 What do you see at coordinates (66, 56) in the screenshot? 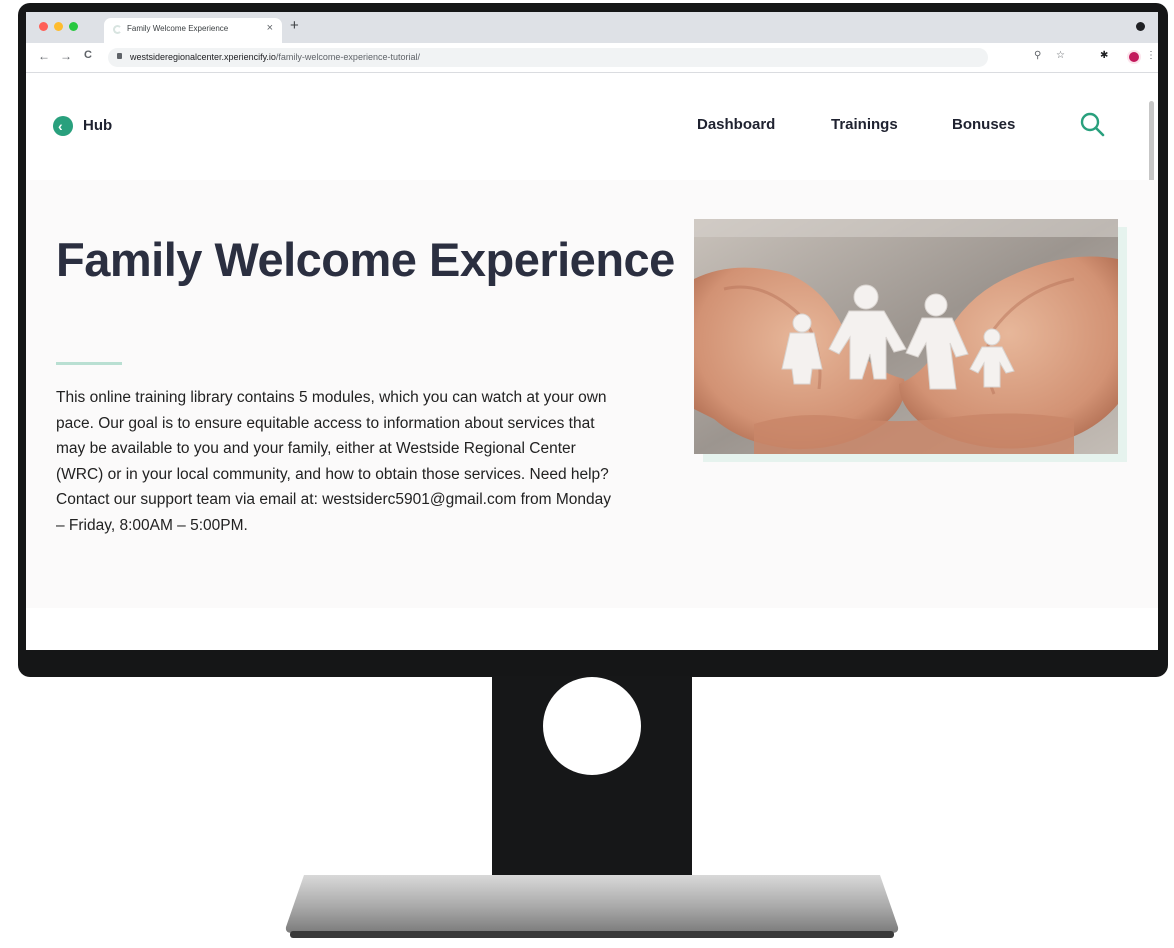
I see `forward-button: →` at bounding box center [66, 56].